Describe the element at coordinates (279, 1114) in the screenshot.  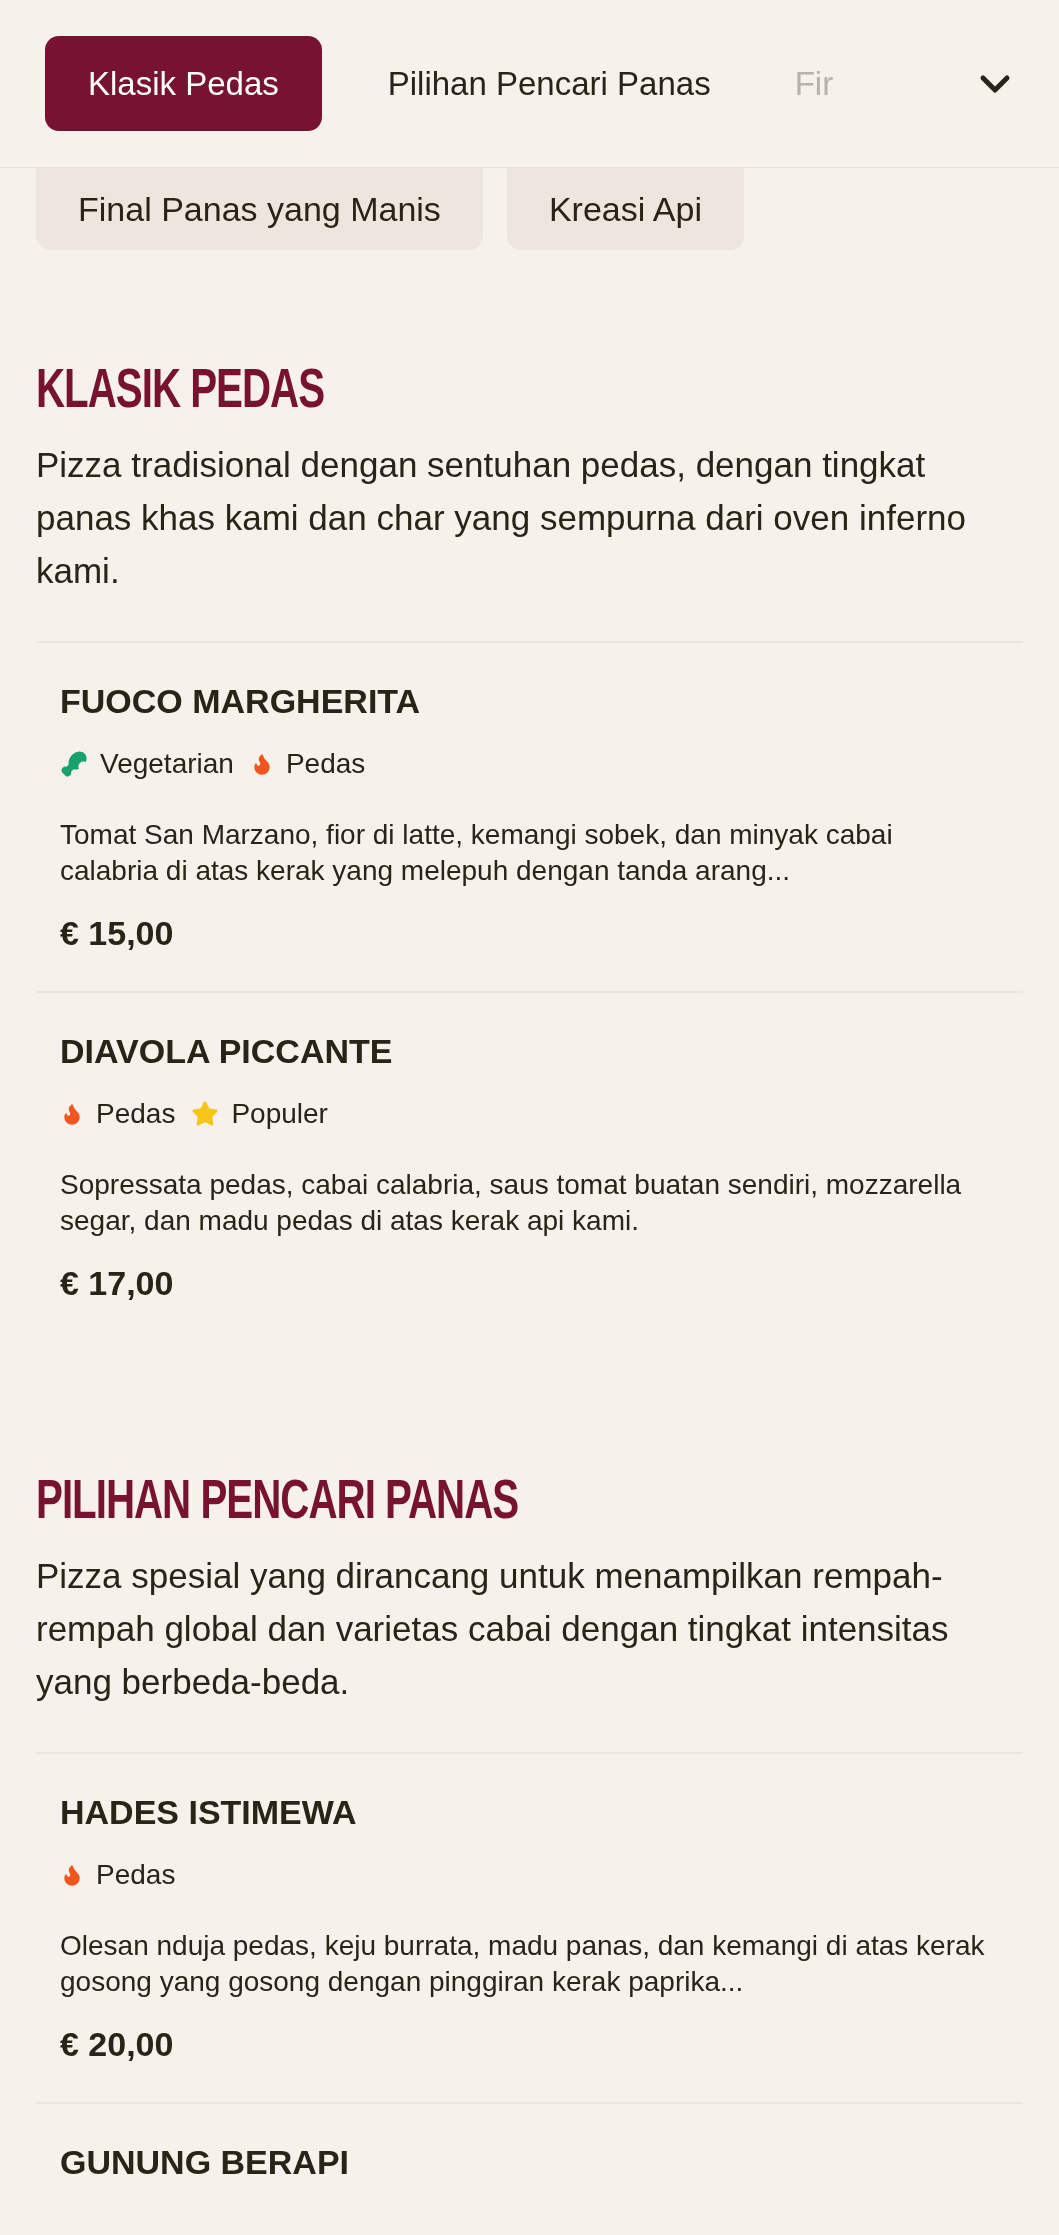
I see `tag-label: Populer` at that location.